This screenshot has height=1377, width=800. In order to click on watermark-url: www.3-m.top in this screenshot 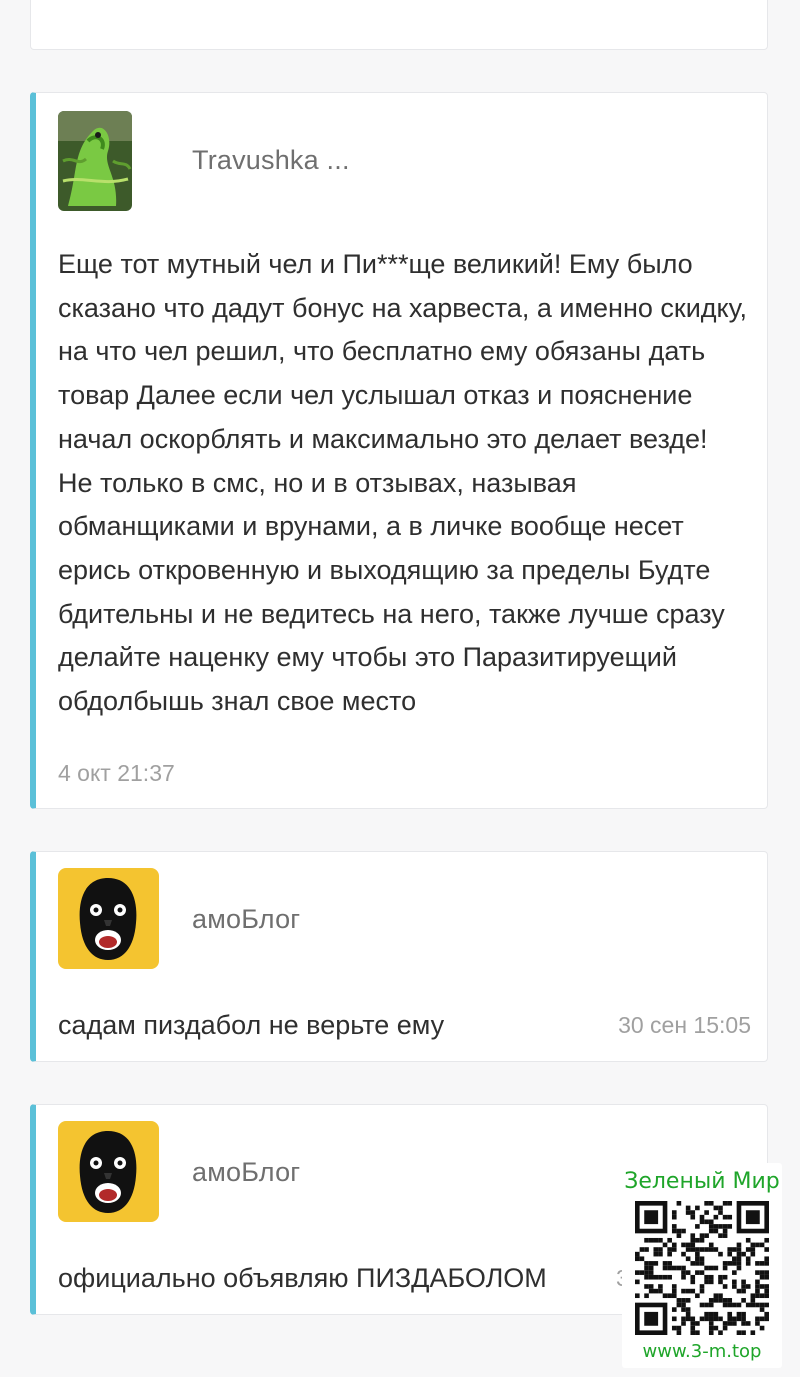, I will do `click(702, 1351)`.